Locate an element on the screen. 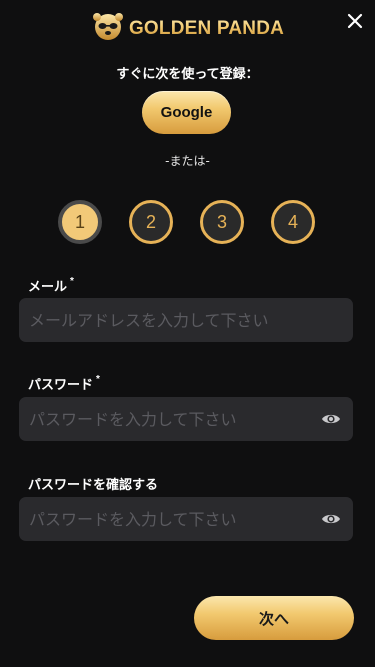 The image size is (375, 667). brand-logo: GOLDEN PANDA is located at coordinates (187, 29).